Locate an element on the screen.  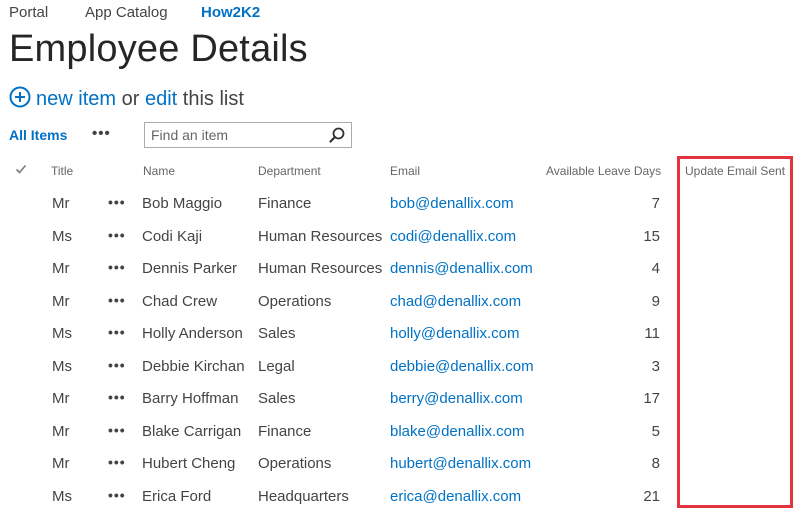
cell-email-link: debbie@denallix.com is located at coordinates (462, 366).